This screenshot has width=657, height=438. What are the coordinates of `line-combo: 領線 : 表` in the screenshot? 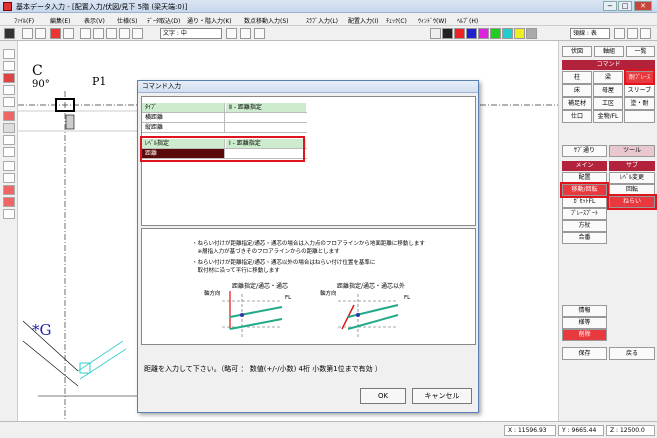 It's located at (590, 33).